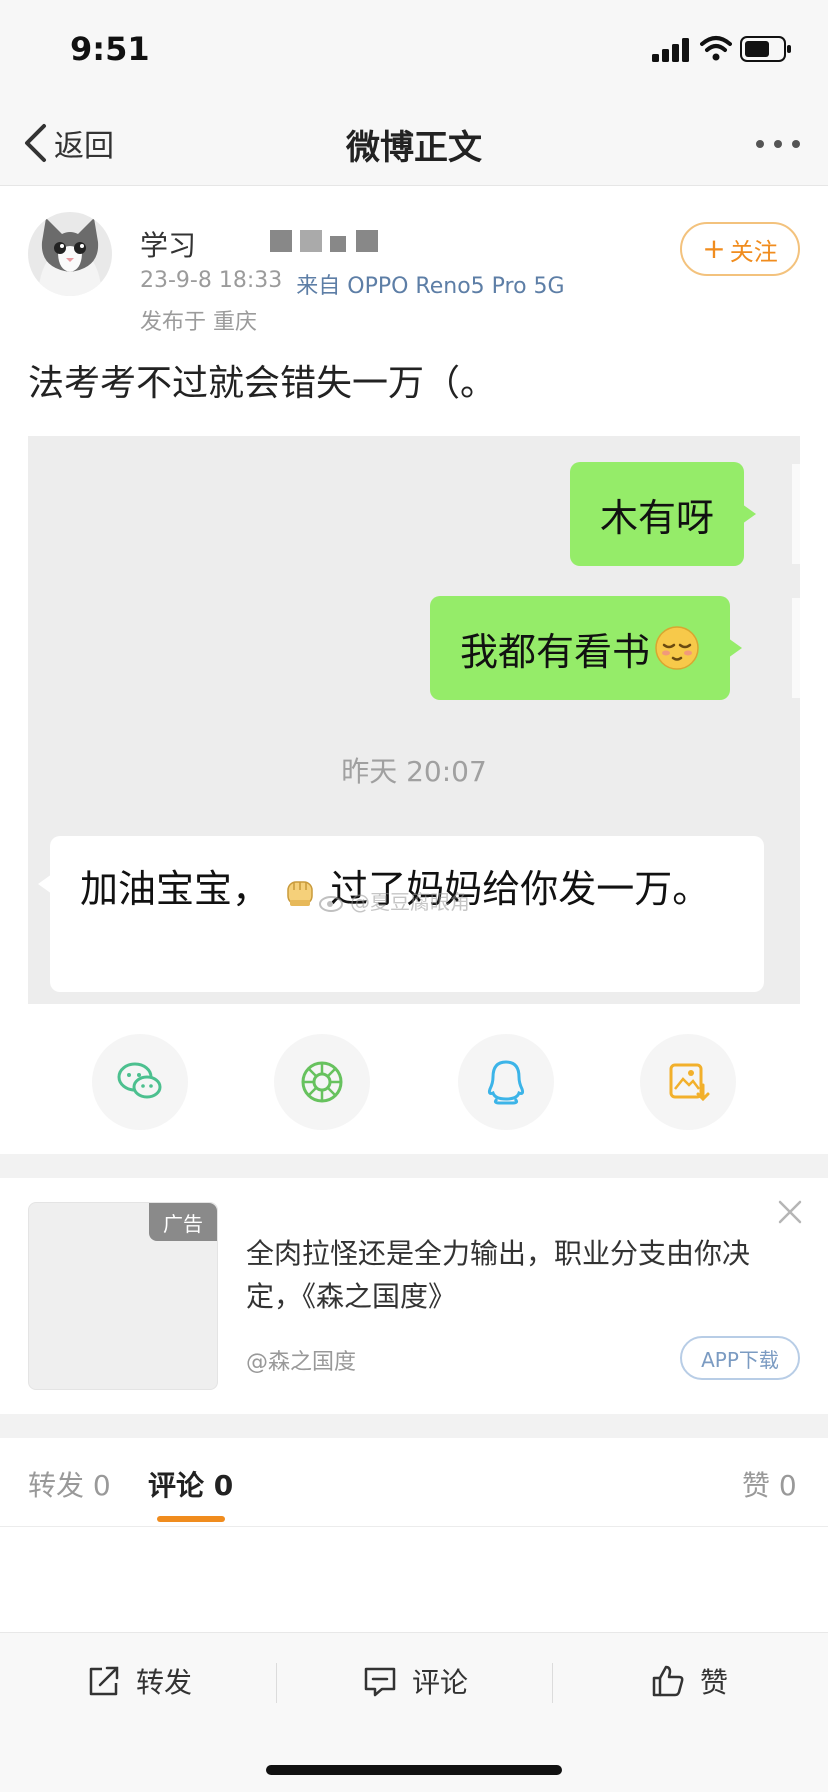 This screenshot has width=828, height=1792. What do you see at coordinates (716, 48) in the screenshot?
I see `wifi-icon` at bounding box center [716, 48].